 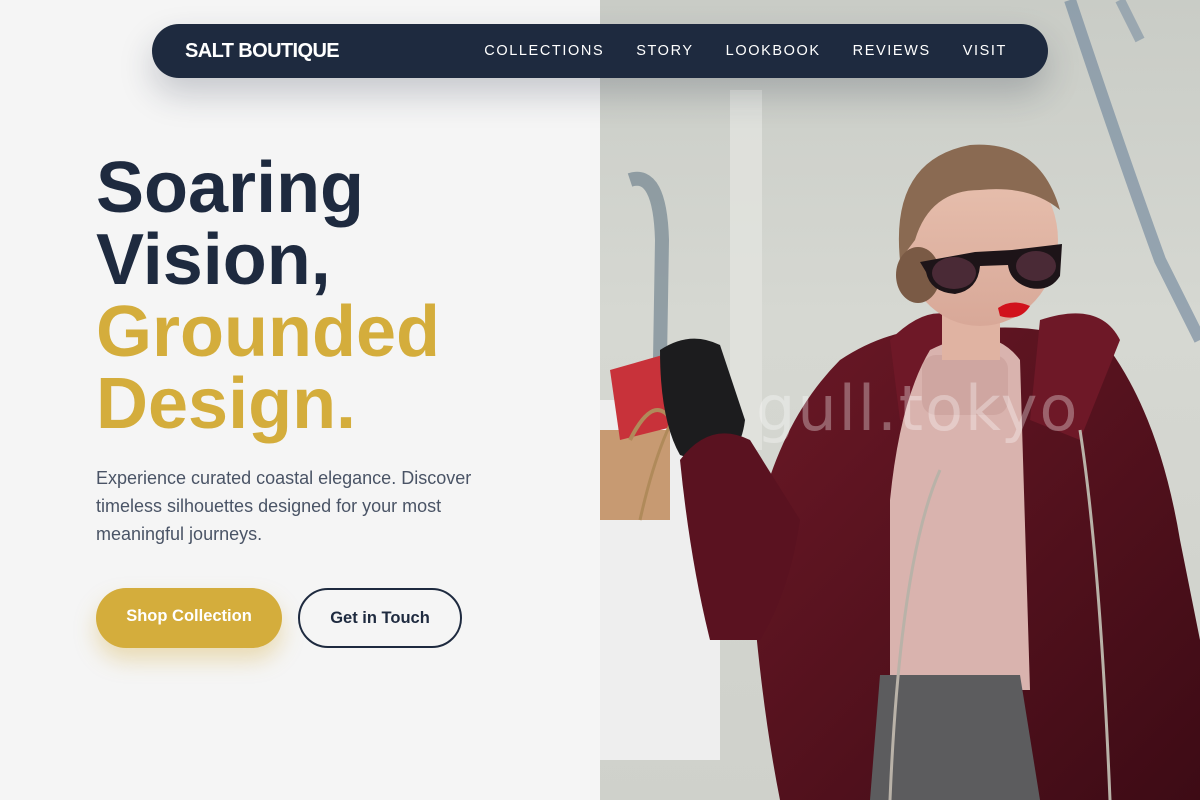 What do you see at coordinates (226, 404) in the screenshot?
I see `headline-line-4: Design.` at bounding box center [226, 404].